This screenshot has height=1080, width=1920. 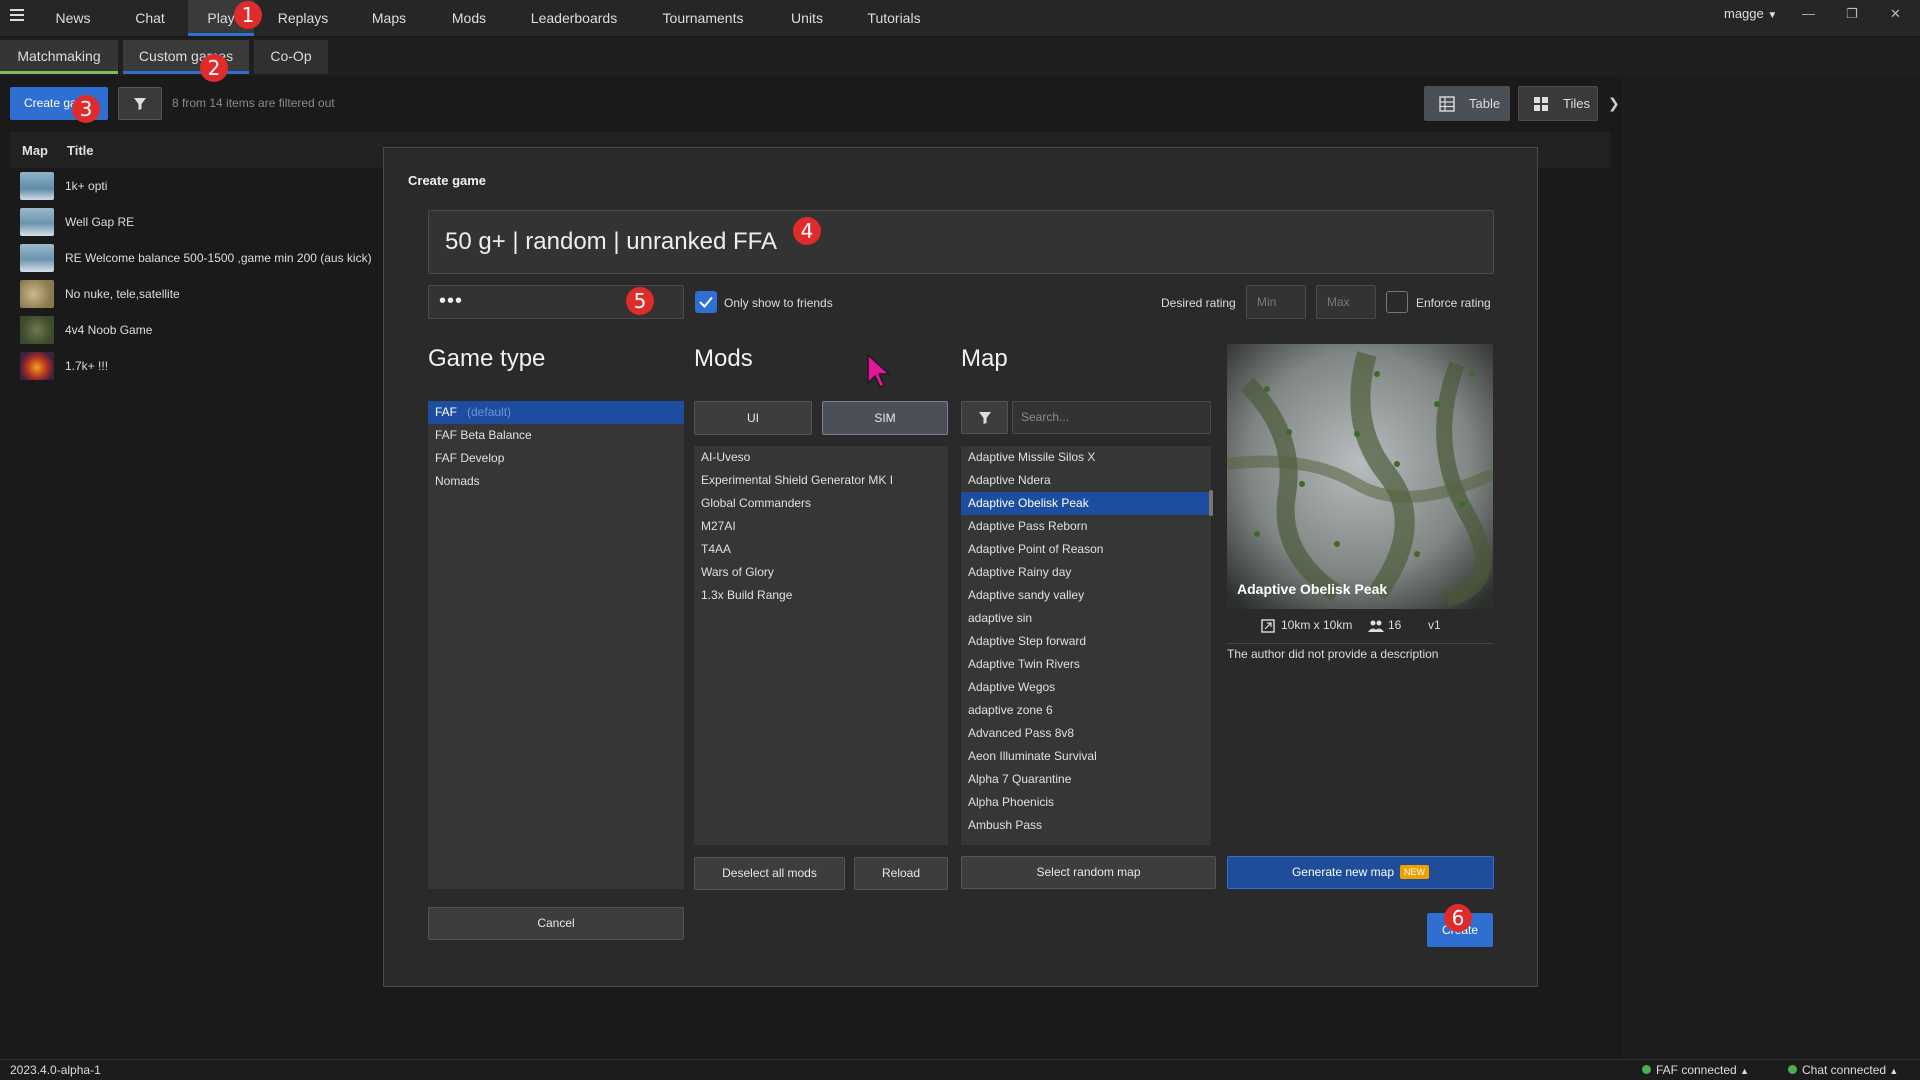 What do you see at coordinates (556, 412) in the screenshot?
I see `list-item: FAF (default)` at bounding box center [556, 412].